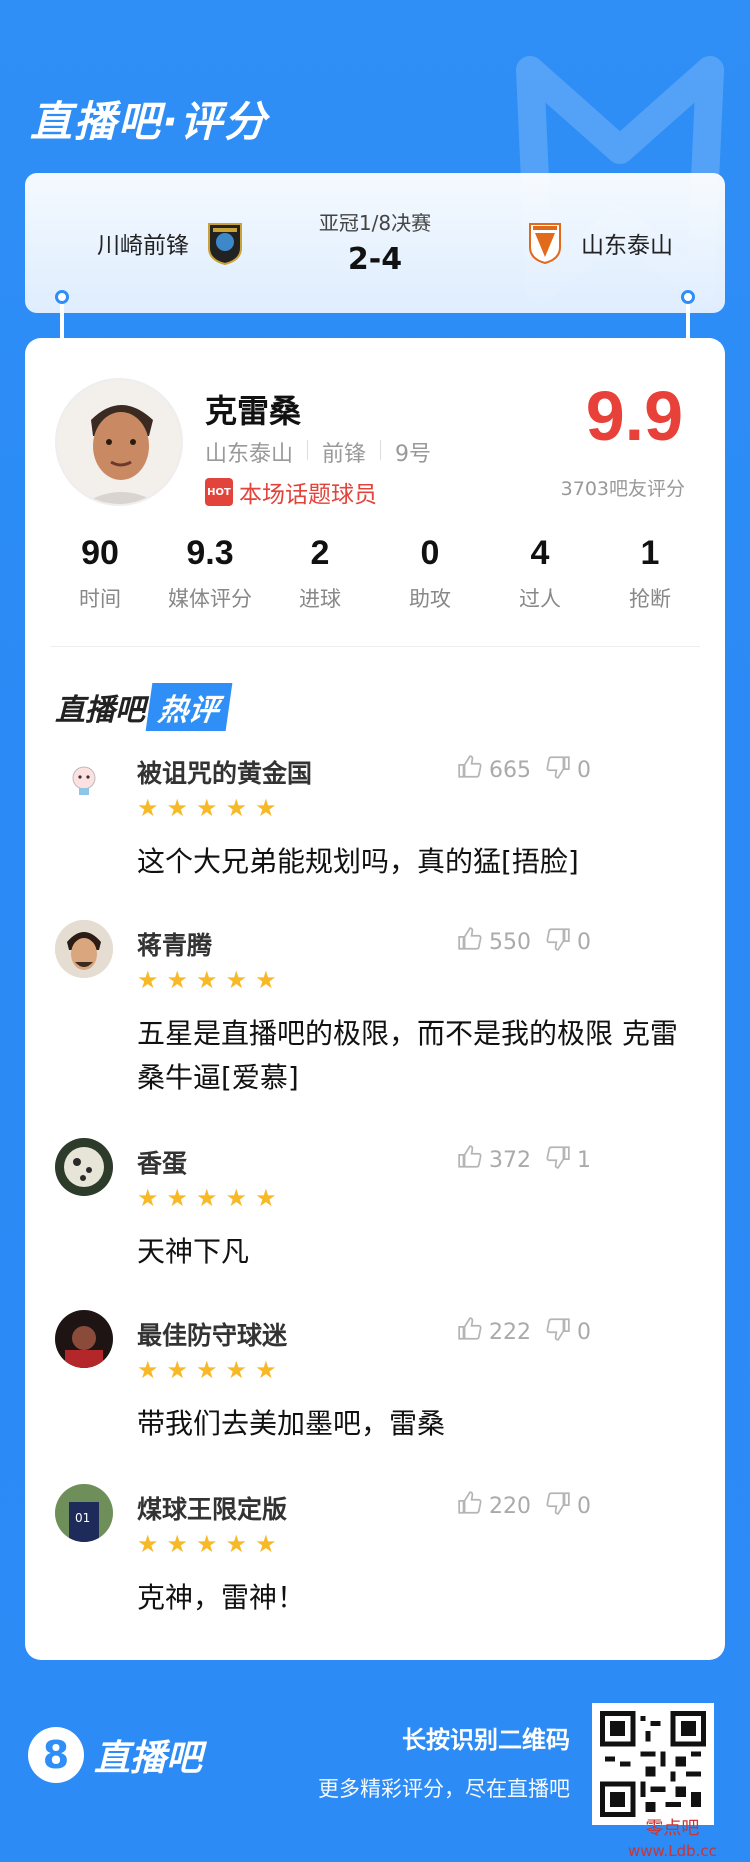 This screenshot has width=750, height=1862. Describe the element at coordinates (119, 442) in the screenshot. I see `player-avatar` at that location.